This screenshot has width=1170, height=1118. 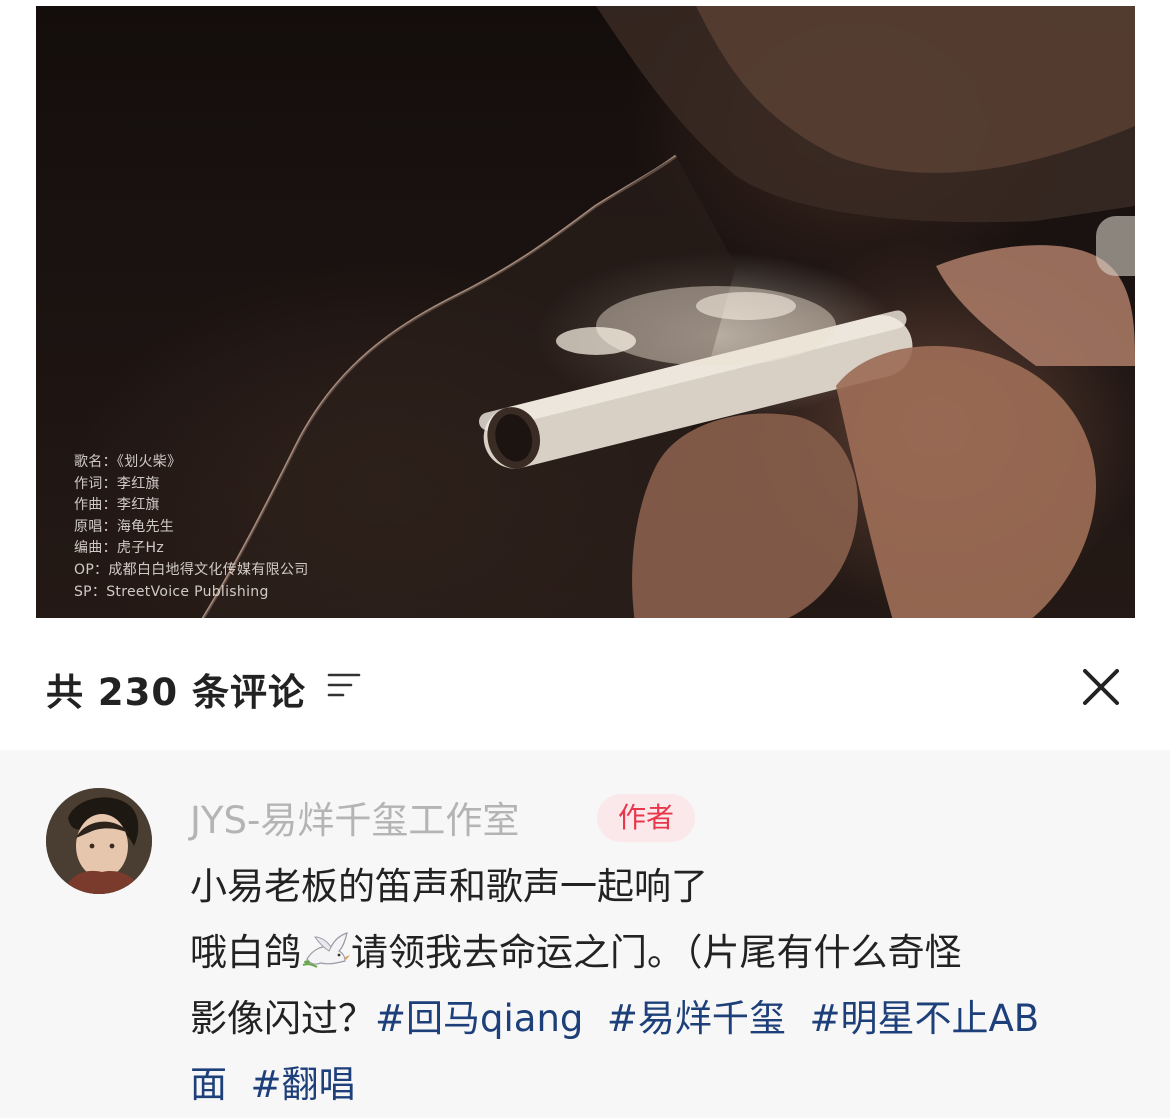 I want to click on comment-text-segment: 请领我去命运之门。（片尾有什么奇怪, so click(x=656, y=952).